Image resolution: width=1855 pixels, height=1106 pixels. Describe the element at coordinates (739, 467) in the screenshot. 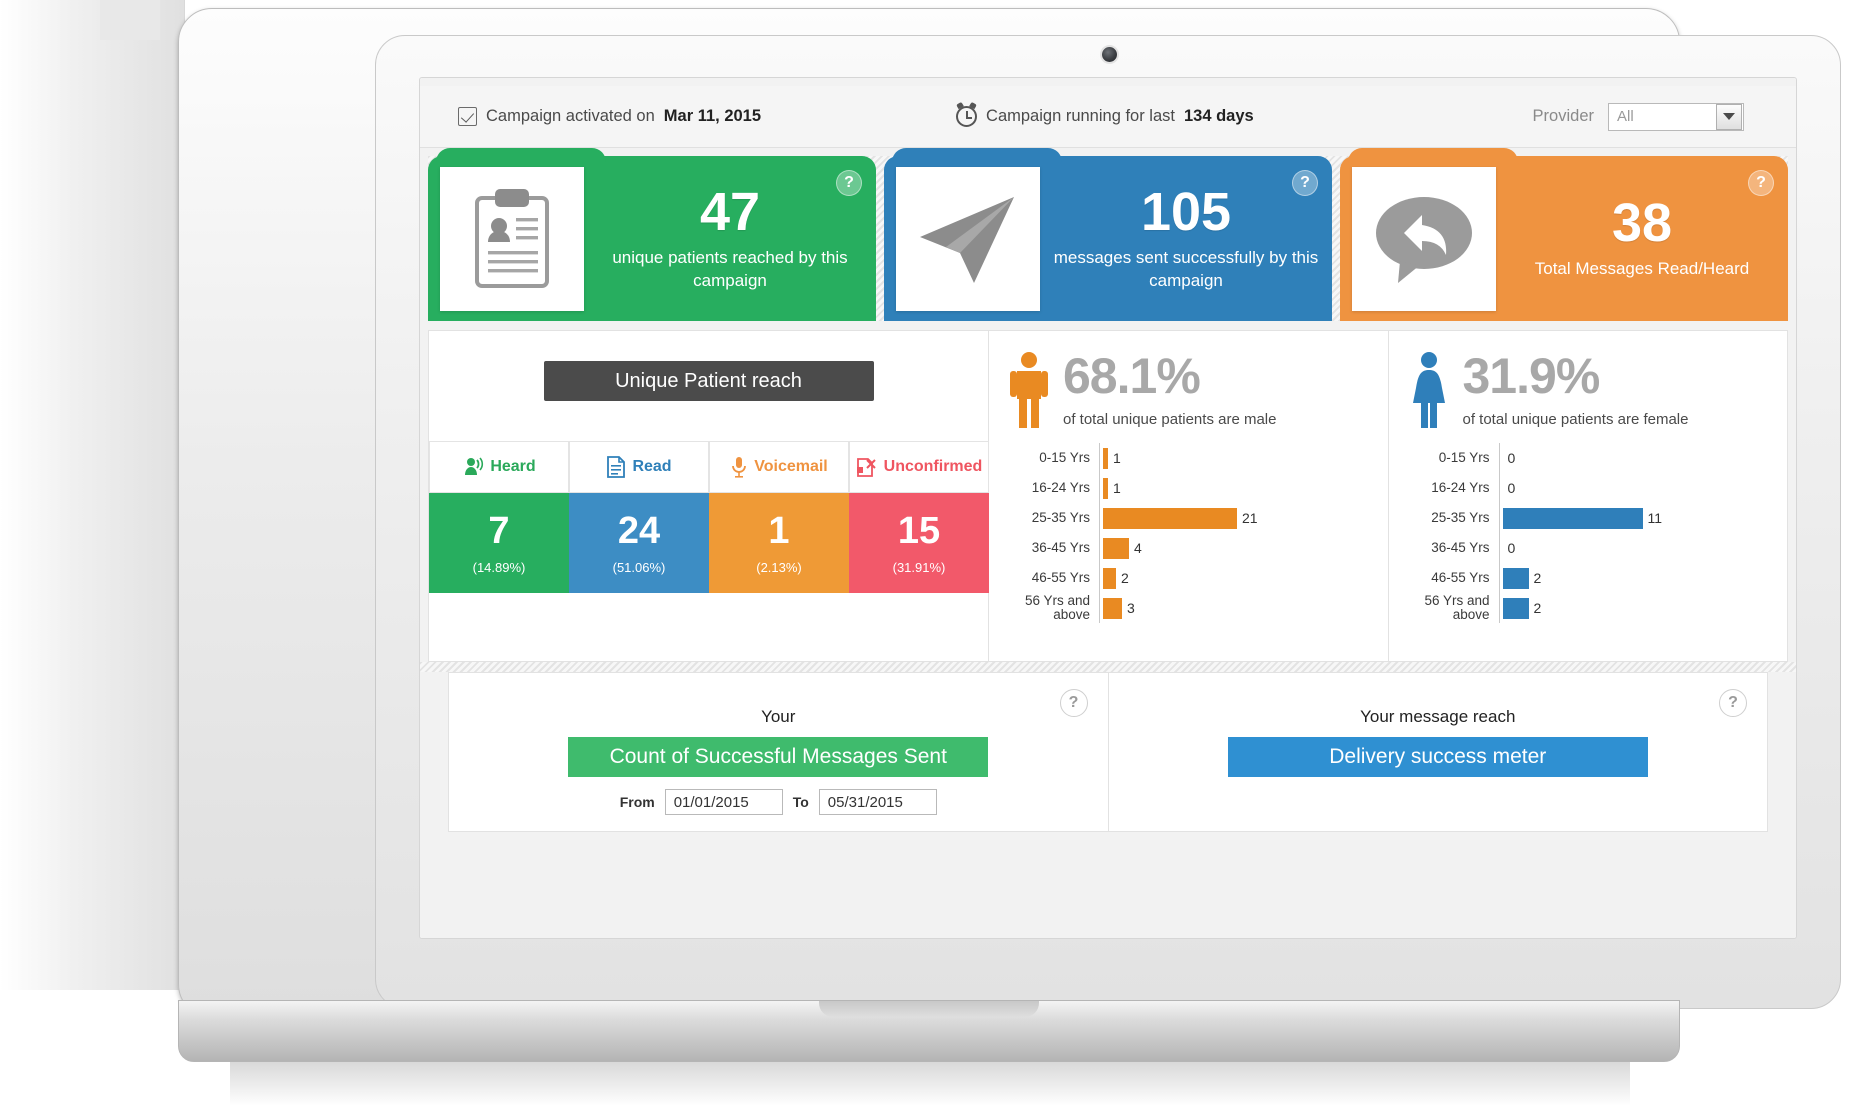

I see `microphone-icon` at that location.